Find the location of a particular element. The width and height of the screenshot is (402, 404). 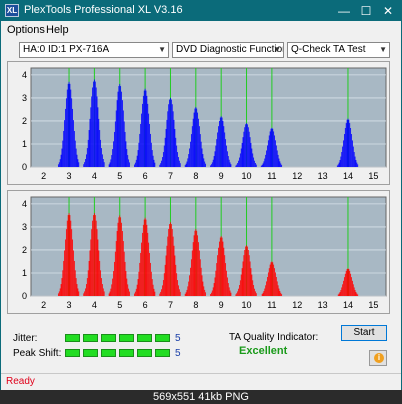

y-tick-label: 4 is located at coordinates (24, 75).